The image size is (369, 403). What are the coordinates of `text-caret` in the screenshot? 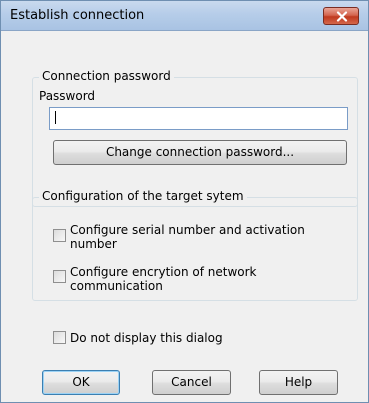 It's located at (55, 117).